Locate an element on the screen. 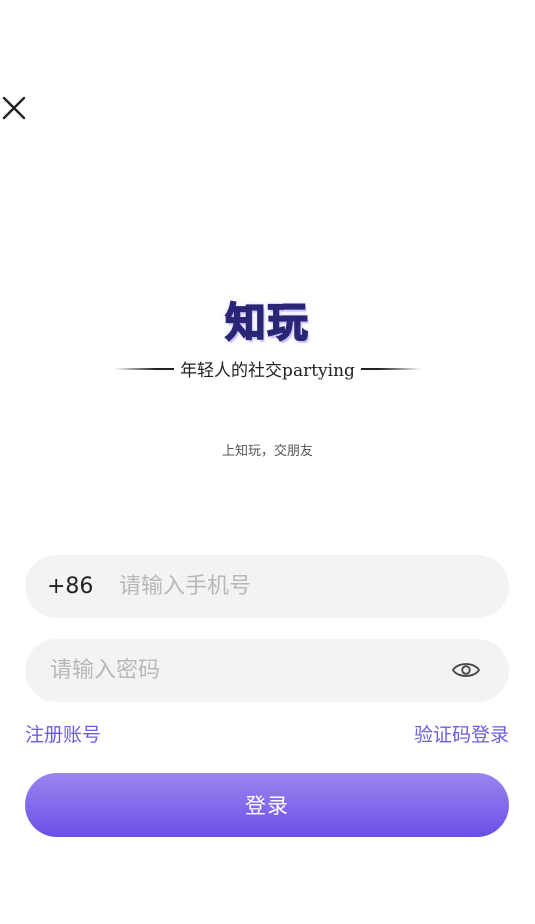 This screenshot has width=535, height=924. login-button: 登录 is located at coordinates (267, 805).